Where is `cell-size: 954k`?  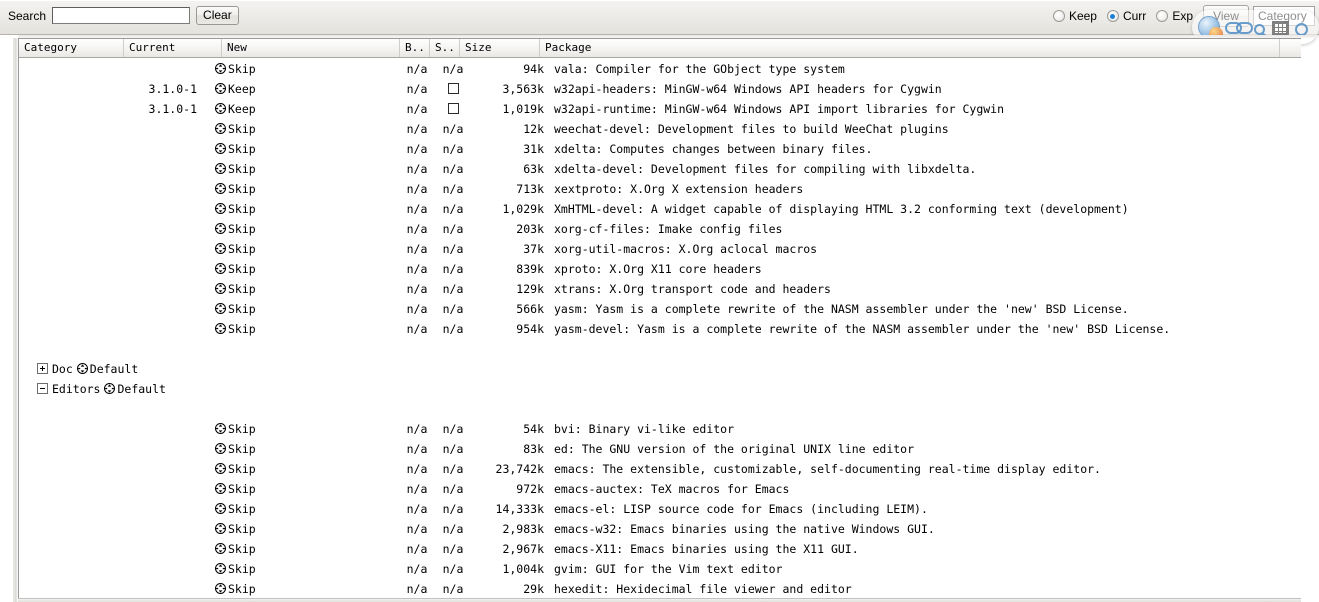 cell-size: 954k is located at coordinates (501, 329).